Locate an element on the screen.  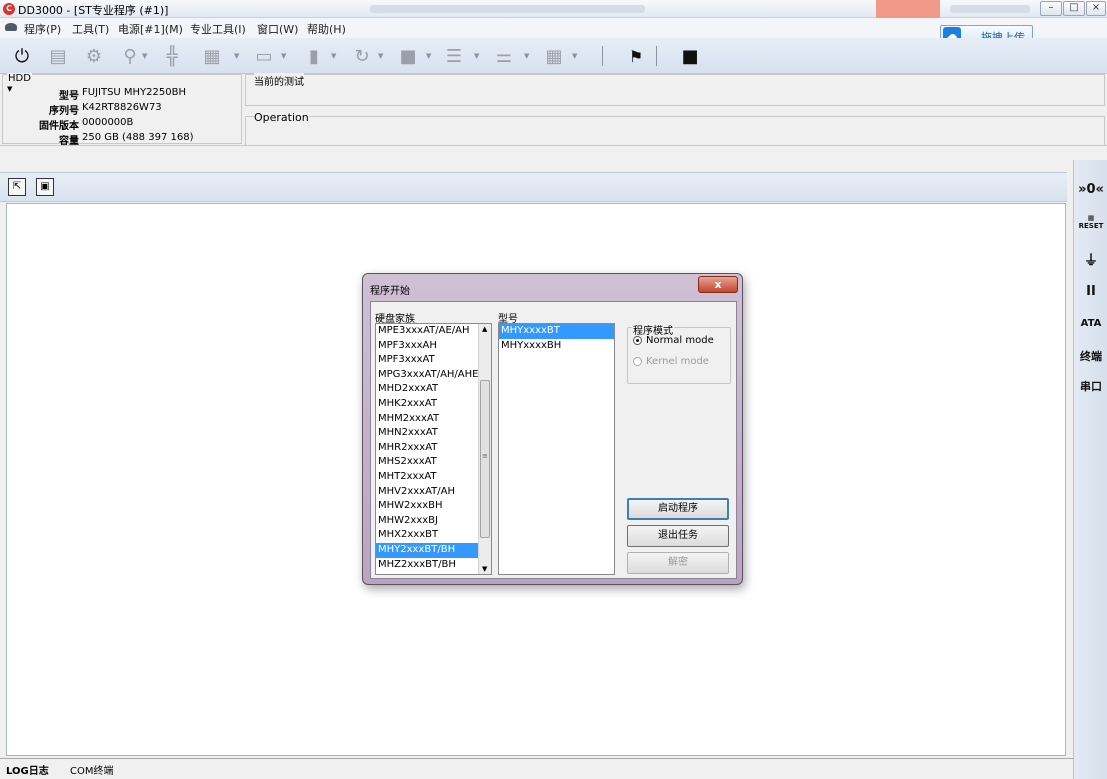
current-test-box: 当前的测试 is located at coordinates (675, 89).